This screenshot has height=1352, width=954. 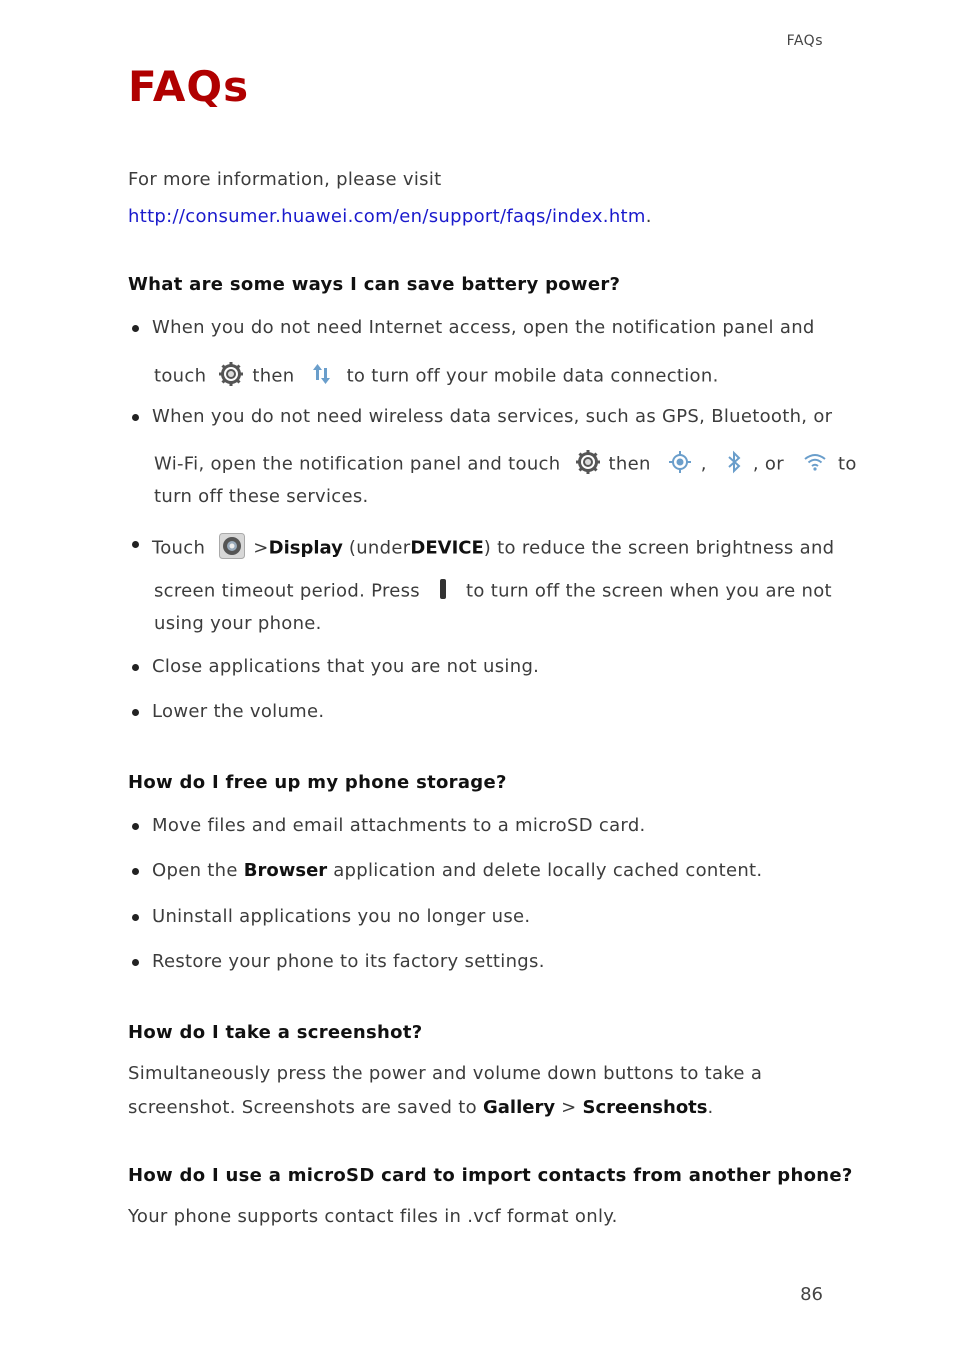 I want to click on text: (under, so click(x=379, y=548).